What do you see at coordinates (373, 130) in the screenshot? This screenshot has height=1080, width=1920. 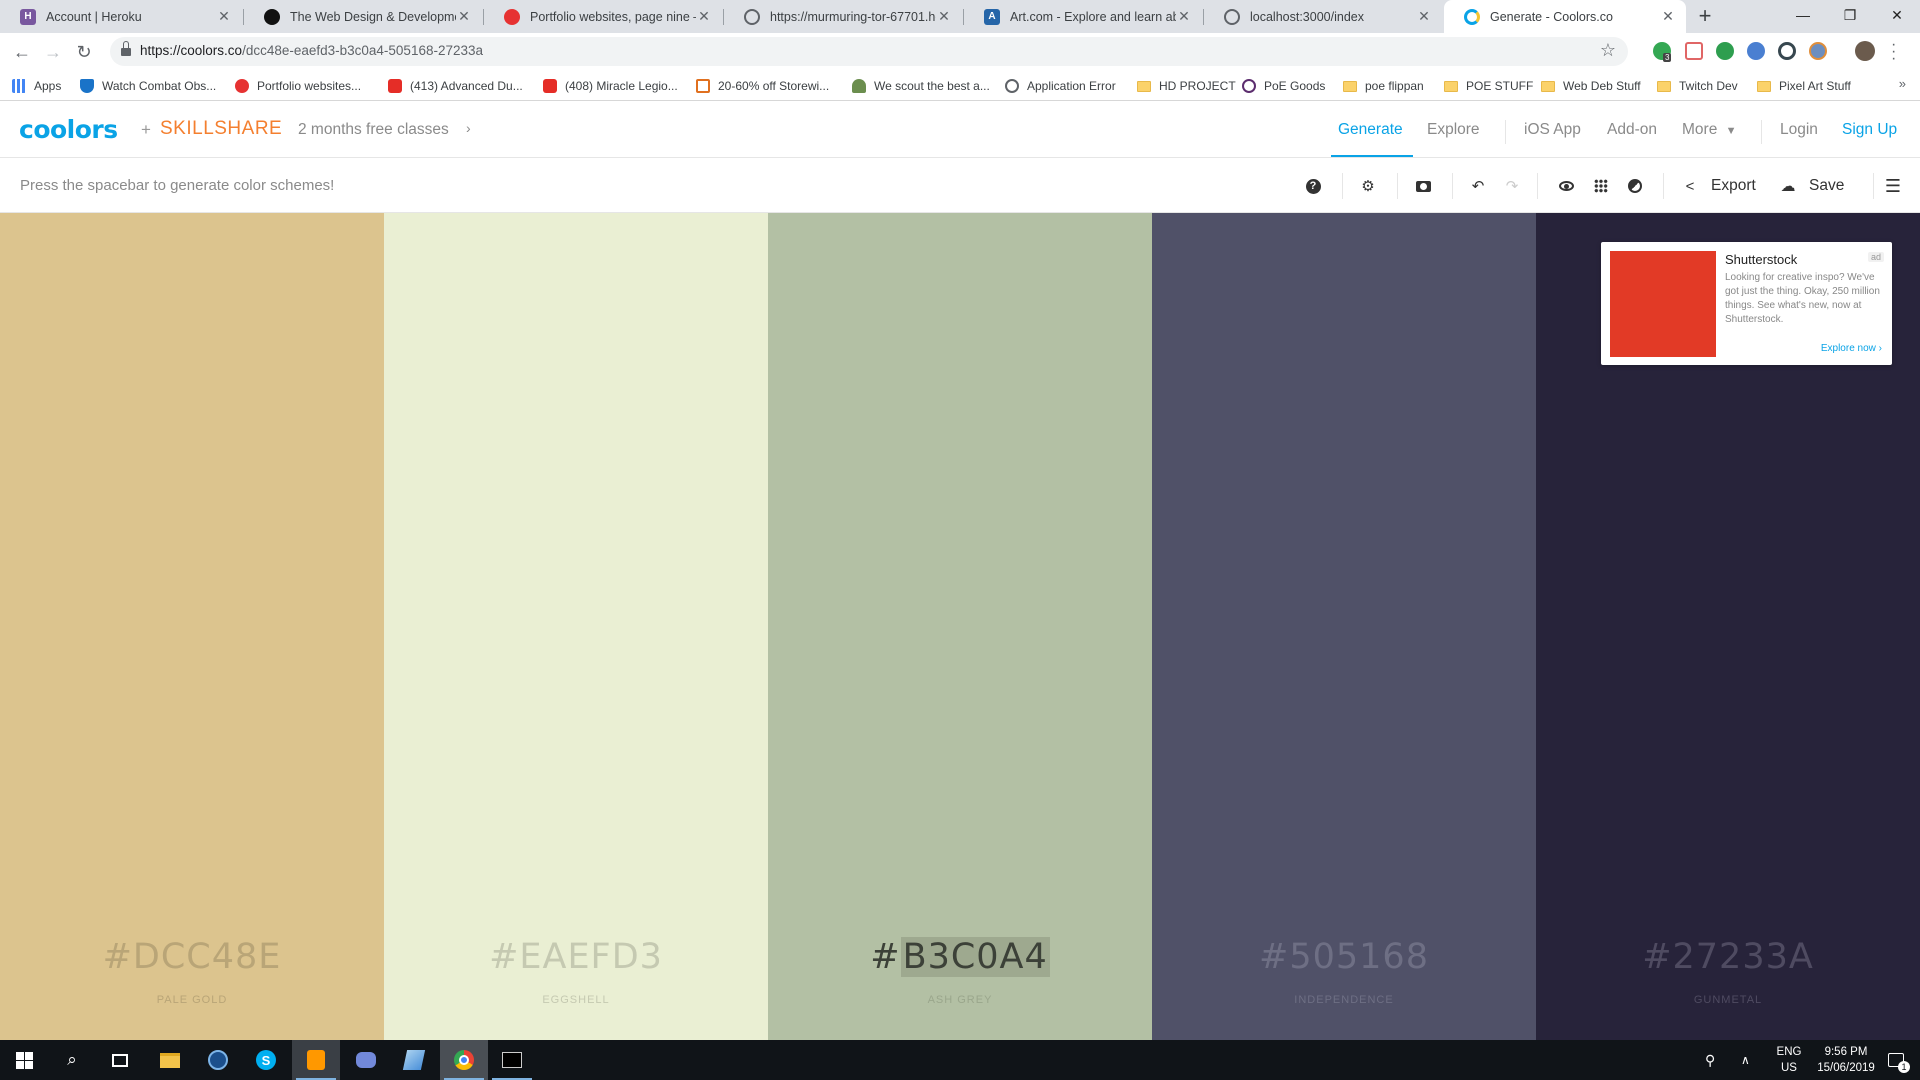 I see `promo-link: 2 months free classes` at bounding box center [373, 130].